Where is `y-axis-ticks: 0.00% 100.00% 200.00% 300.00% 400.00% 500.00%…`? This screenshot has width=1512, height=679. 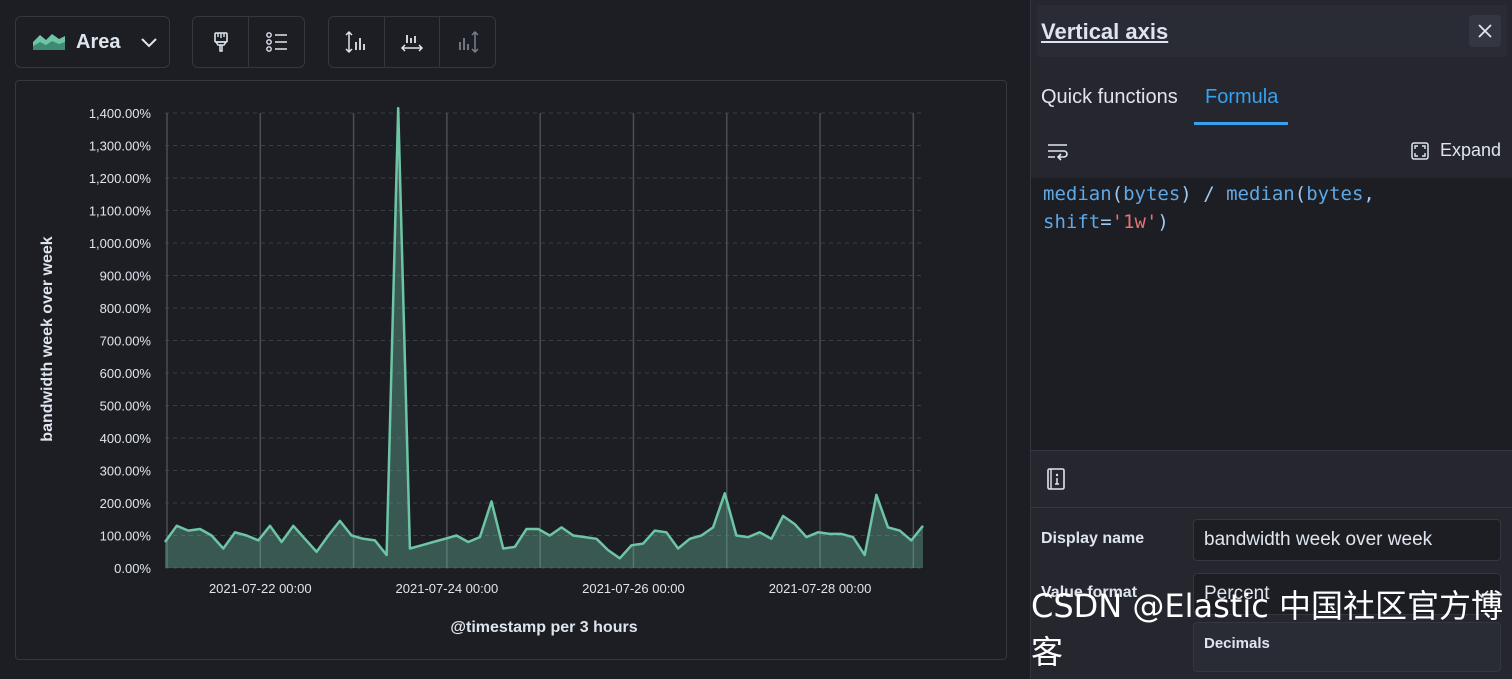
y-axis-ticks: 0.00% 100.00% 200.00% 300.00% 400.00% 500.00%… is located at coordinates (120, 341).